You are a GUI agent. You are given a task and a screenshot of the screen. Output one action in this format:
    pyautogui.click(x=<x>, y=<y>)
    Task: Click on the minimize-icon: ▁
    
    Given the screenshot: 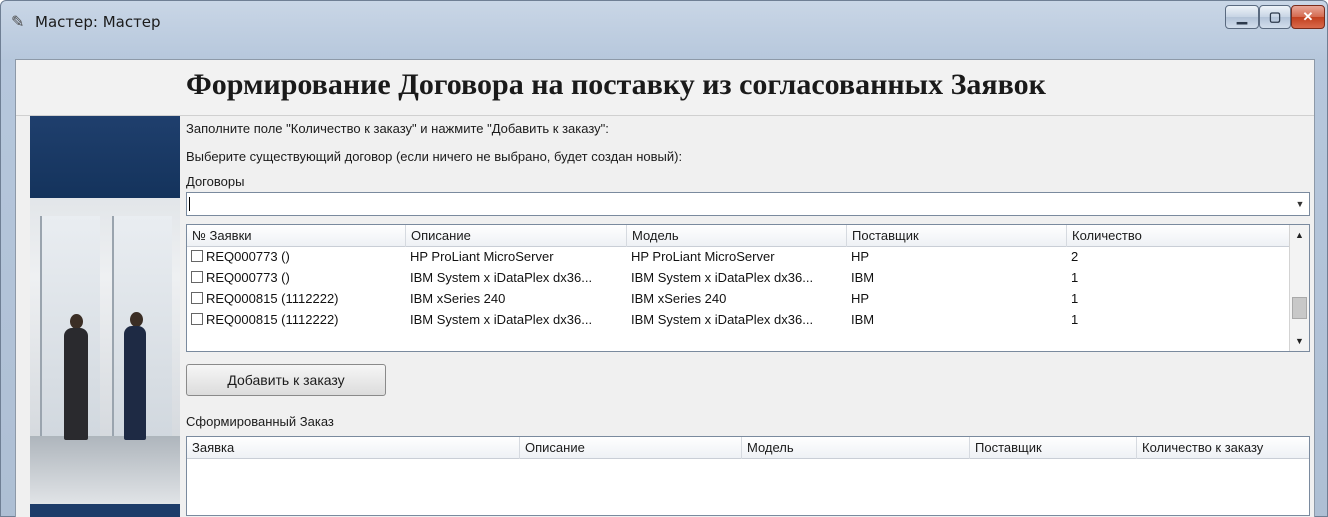 What is the action you would take?
    pyautogui.click(x=1242, y=16)
    